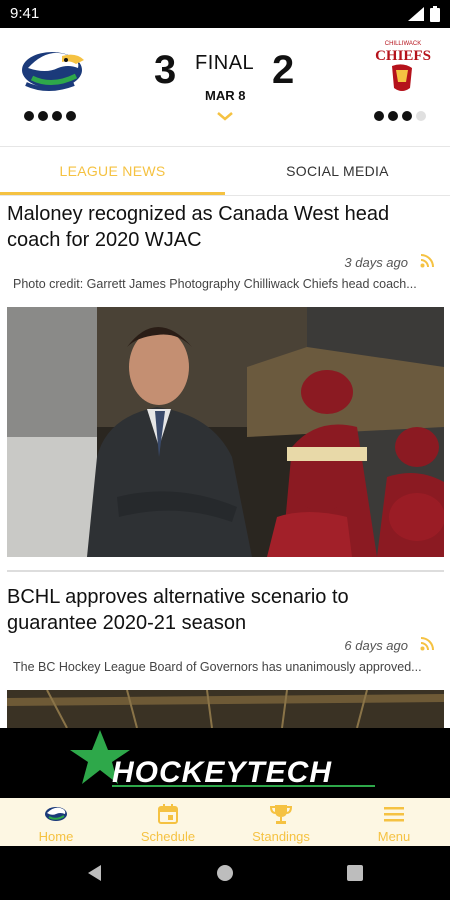 Image resolution: width=450 pixels, height=900 pixels. What do you see at coordinates (403, 66) in the screenshot?
I see `chiefs-logo-icon: CHILLIWACK CHIEFS` at bounding box center [403, 66].